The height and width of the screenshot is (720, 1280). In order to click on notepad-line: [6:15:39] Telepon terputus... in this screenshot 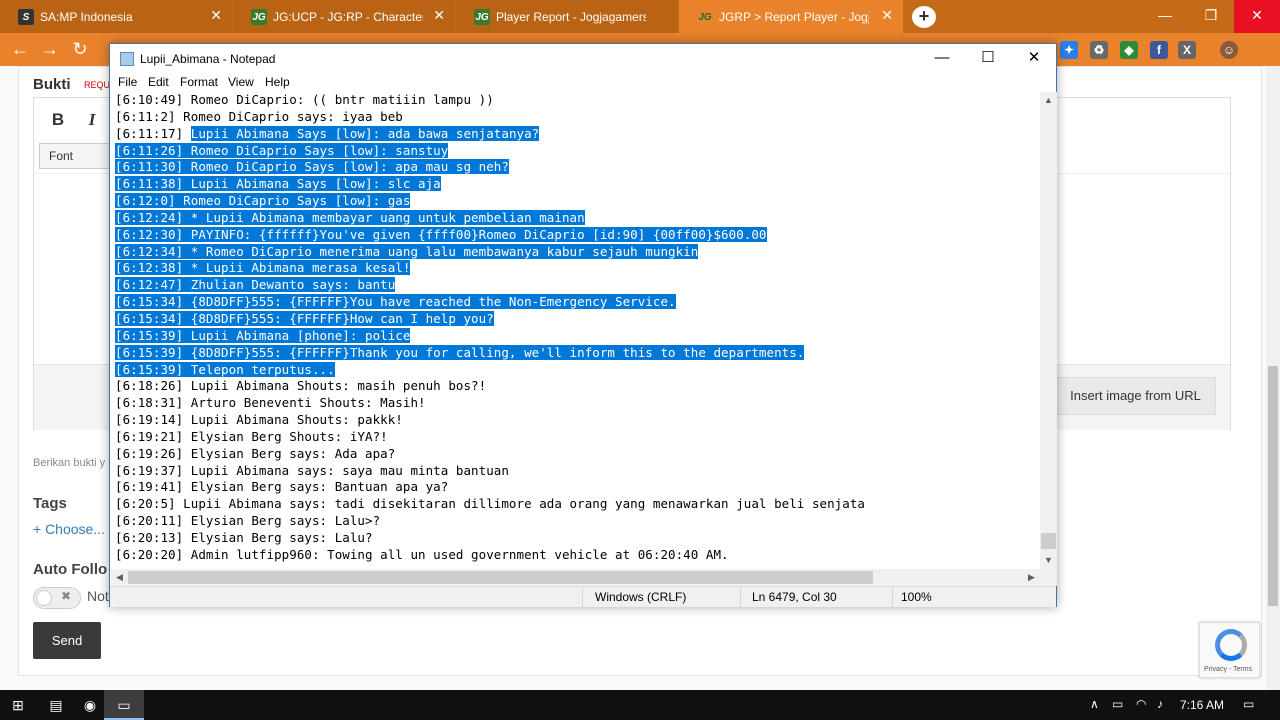, I will do `click(577, 370)`.